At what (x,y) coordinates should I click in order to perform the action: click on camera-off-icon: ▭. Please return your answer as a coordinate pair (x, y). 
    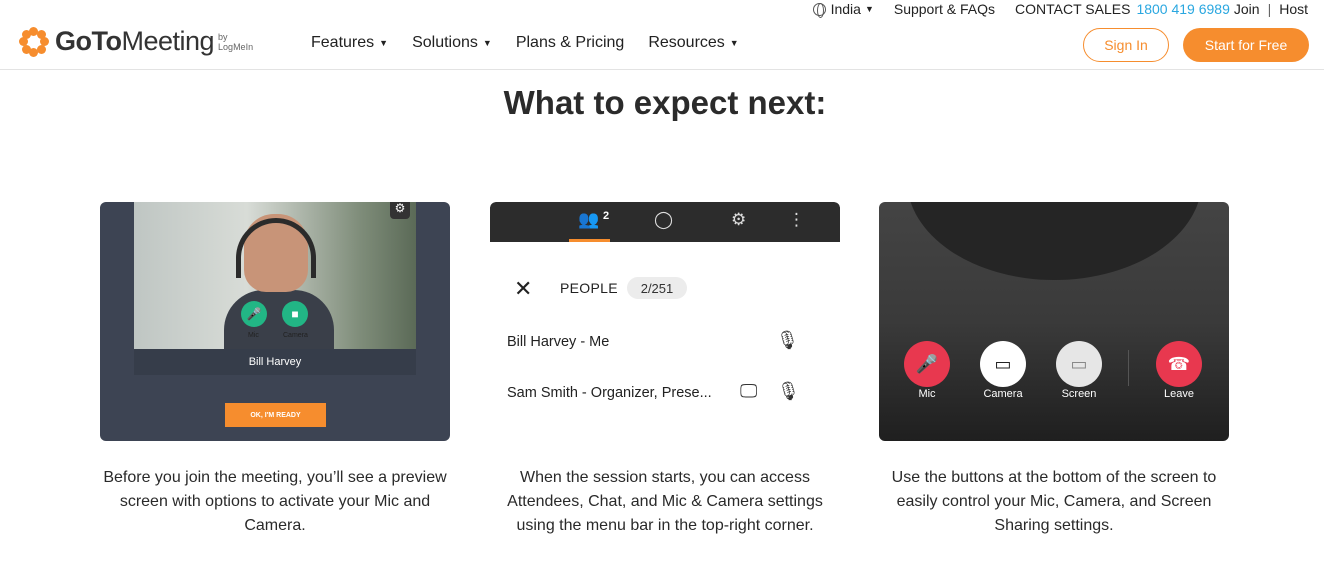
    Looking at the image, I should click on (1003, 364).